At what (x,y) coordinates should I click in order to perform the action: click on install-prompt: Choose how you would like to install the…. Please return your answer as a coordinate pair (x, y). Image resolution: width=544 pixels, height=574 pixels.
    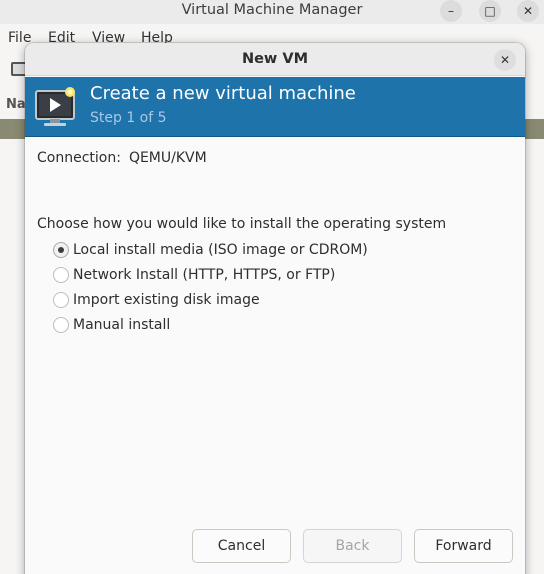
    Looking at the image, I should click on (242, 224).